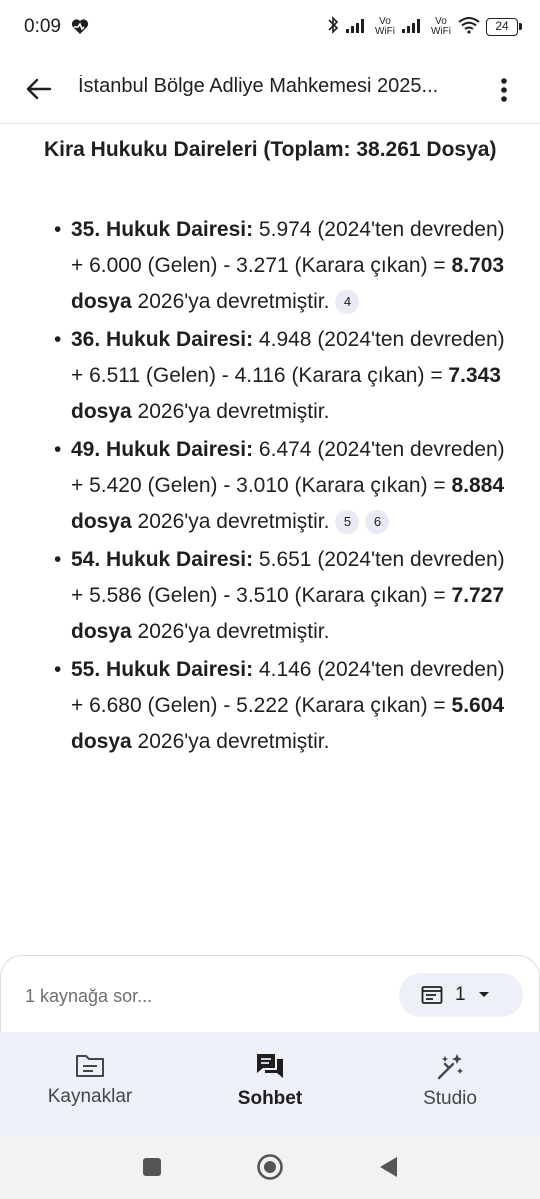  I want to click on home-button, so click(270, 1167).